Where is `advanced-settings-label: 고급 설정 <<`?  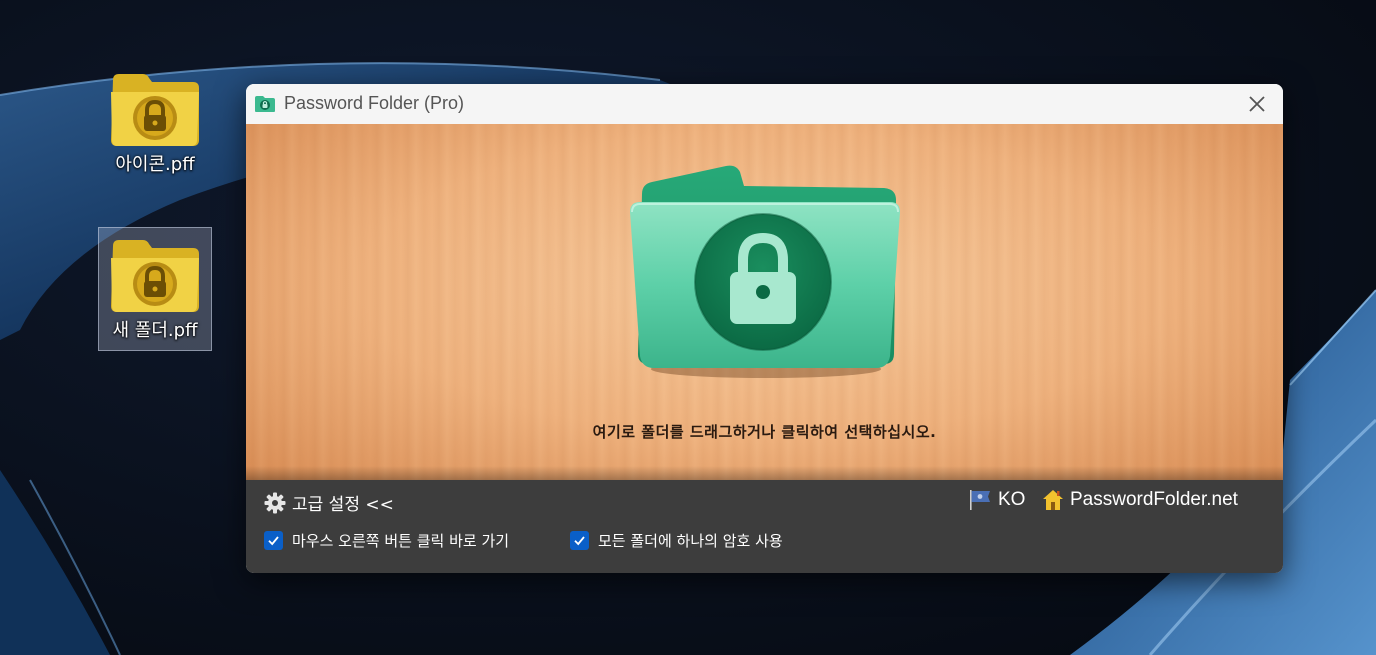 advanced-settings-label: 고급 설정 << is located at coordinates (343, 505).